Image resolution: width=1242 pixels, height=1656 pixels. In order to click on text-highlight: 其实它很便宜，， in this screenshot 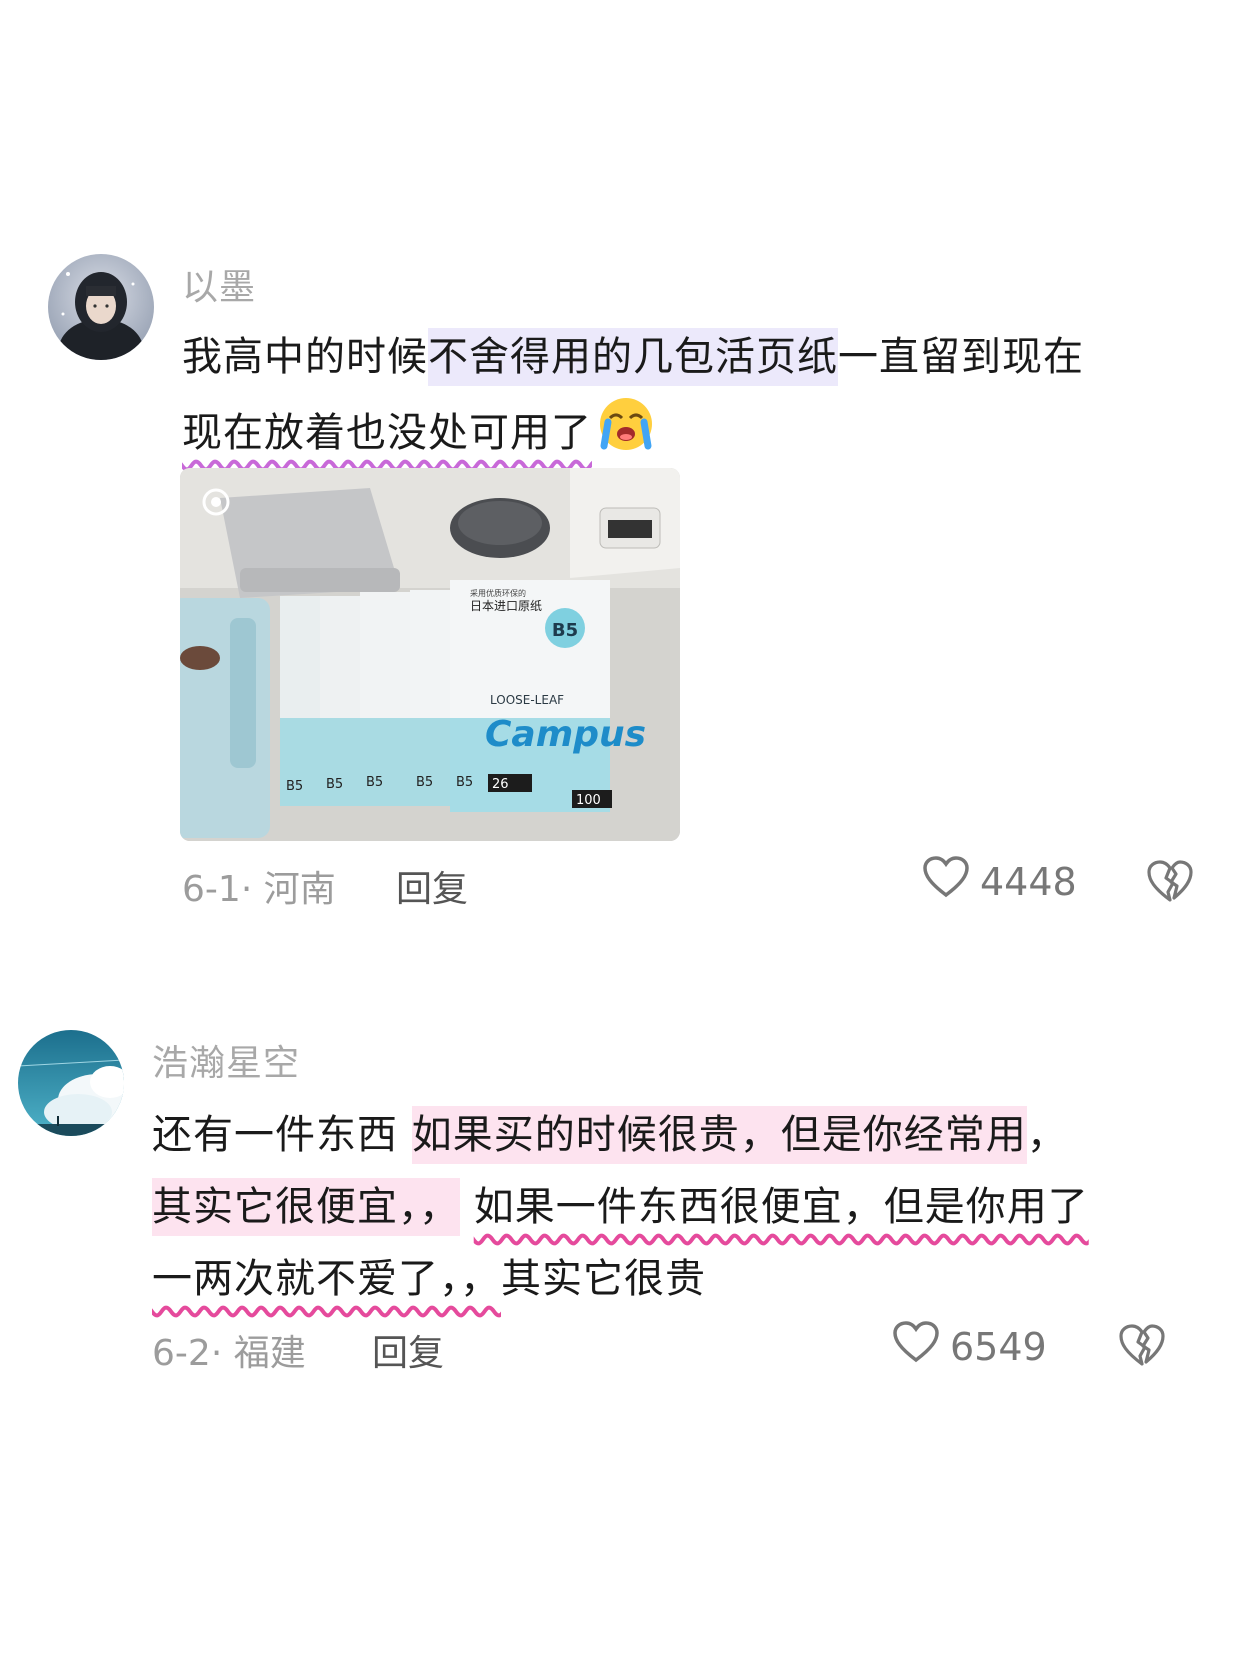, I will do `click(306, 1207)`.